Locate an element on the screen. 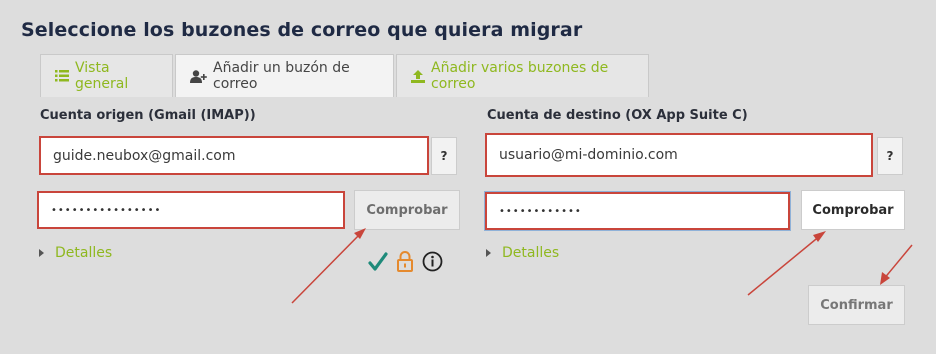 This screenshot has height=354, width=936. arrow-to-source-check is located at coordinates (328, 266).